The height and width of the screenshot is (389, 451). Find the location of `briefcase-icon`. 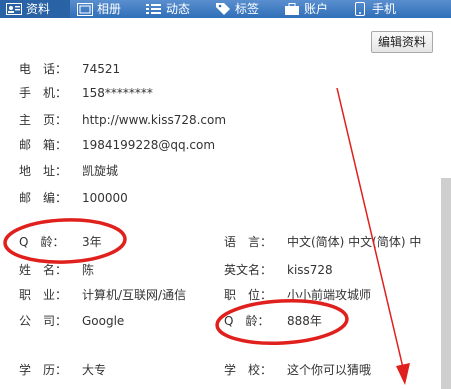

briefcase-icon is located at coordinates (292, 9).